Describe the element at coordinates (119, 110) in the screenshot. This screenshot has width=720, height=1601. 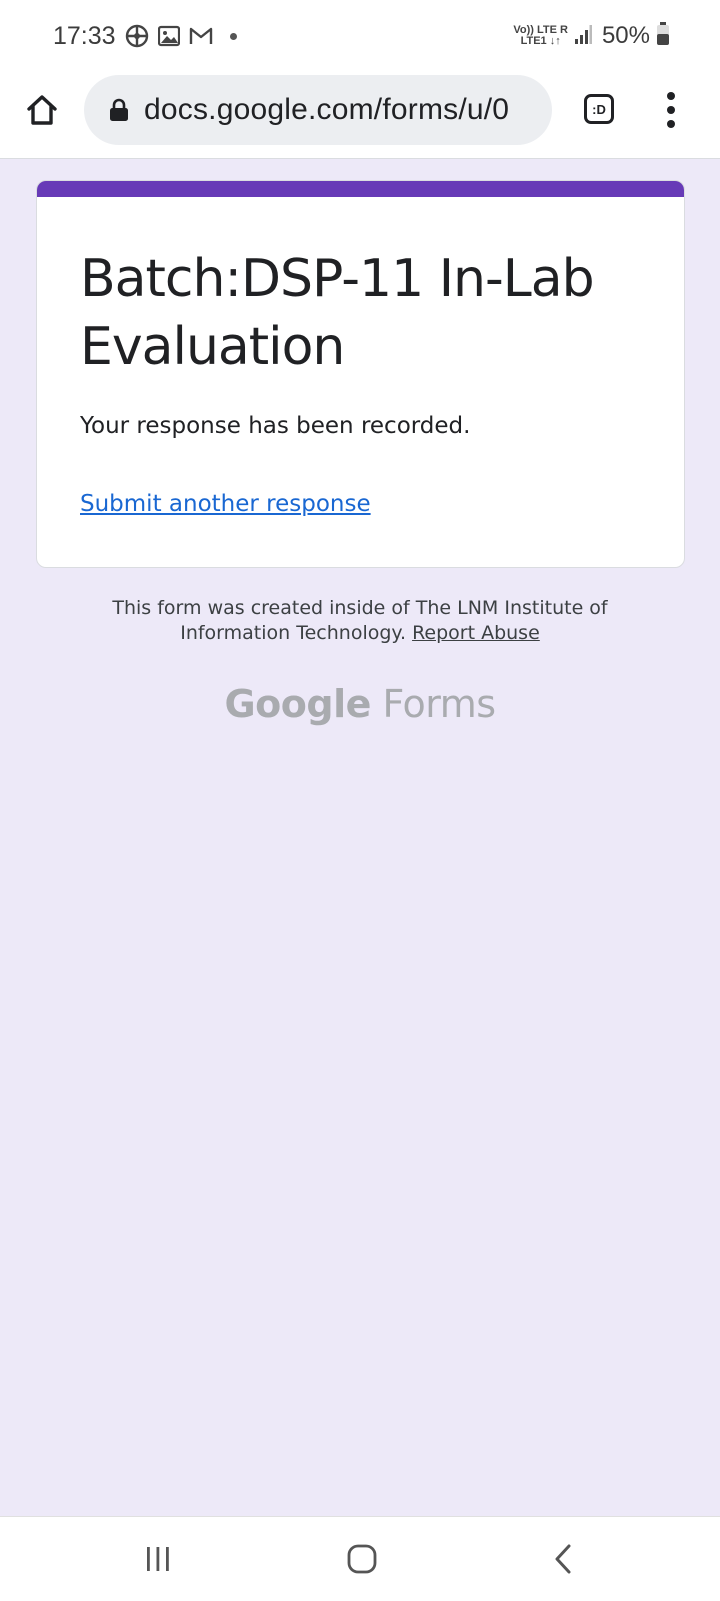
I see `lock-icon` at that location.